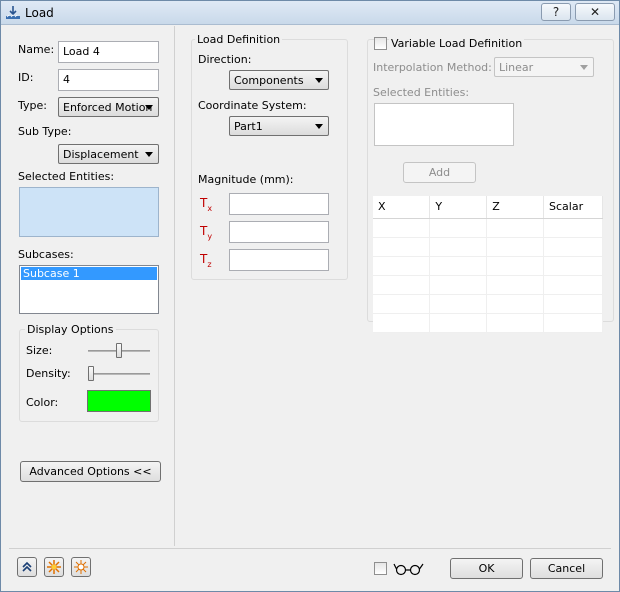 This screenshot has width=620, height=592. Describe the element at coordinates (595, 12) in the screenshot. I see `close-button: ✕` at that location.